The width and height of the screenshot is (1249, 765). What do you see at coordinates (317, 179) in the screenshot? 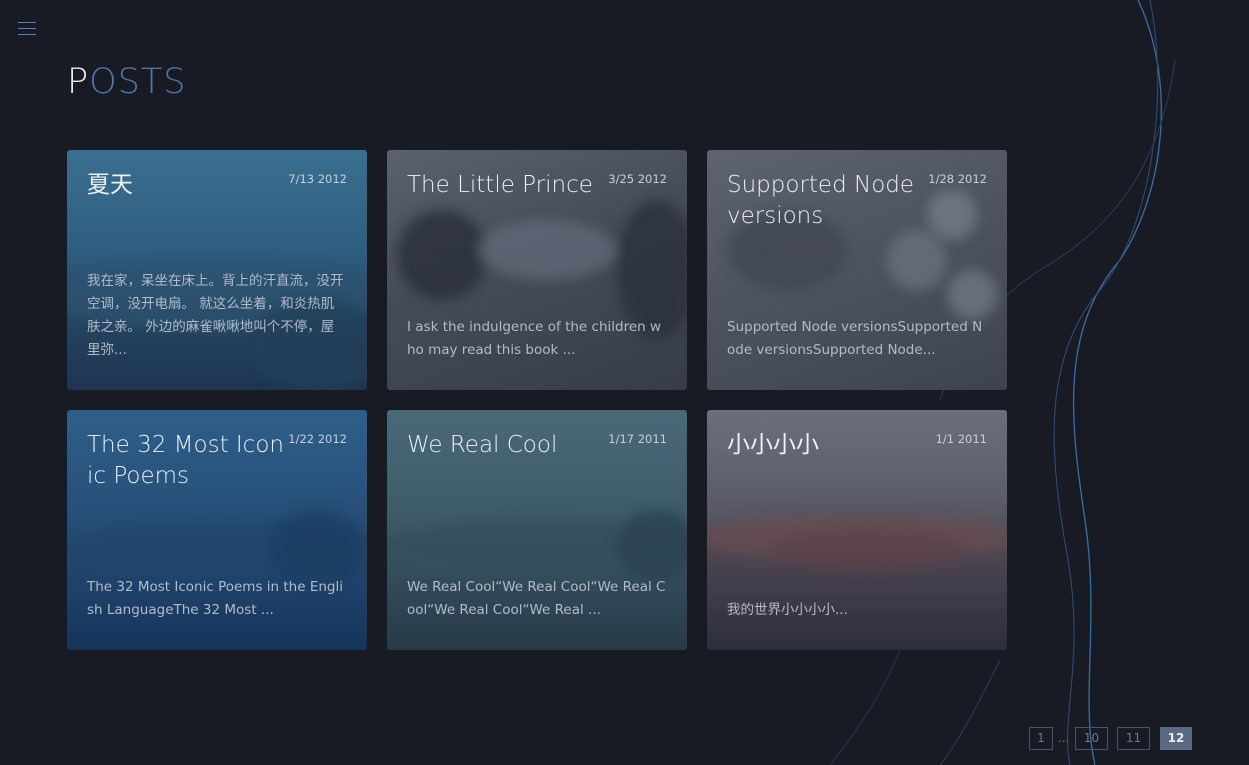
I see `post-date: 7/13 2012` at bounding box center [317, 179].